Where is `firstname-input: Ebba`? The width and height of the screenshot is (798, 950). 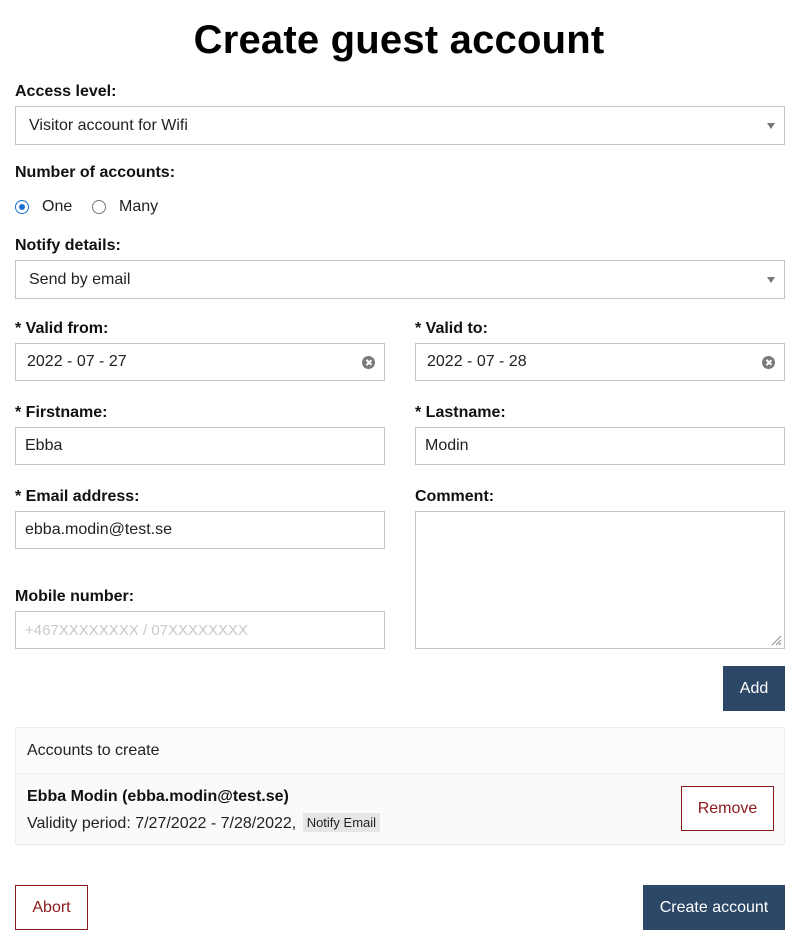 firstname-input: Ebba is located at coordinates (200, 446).